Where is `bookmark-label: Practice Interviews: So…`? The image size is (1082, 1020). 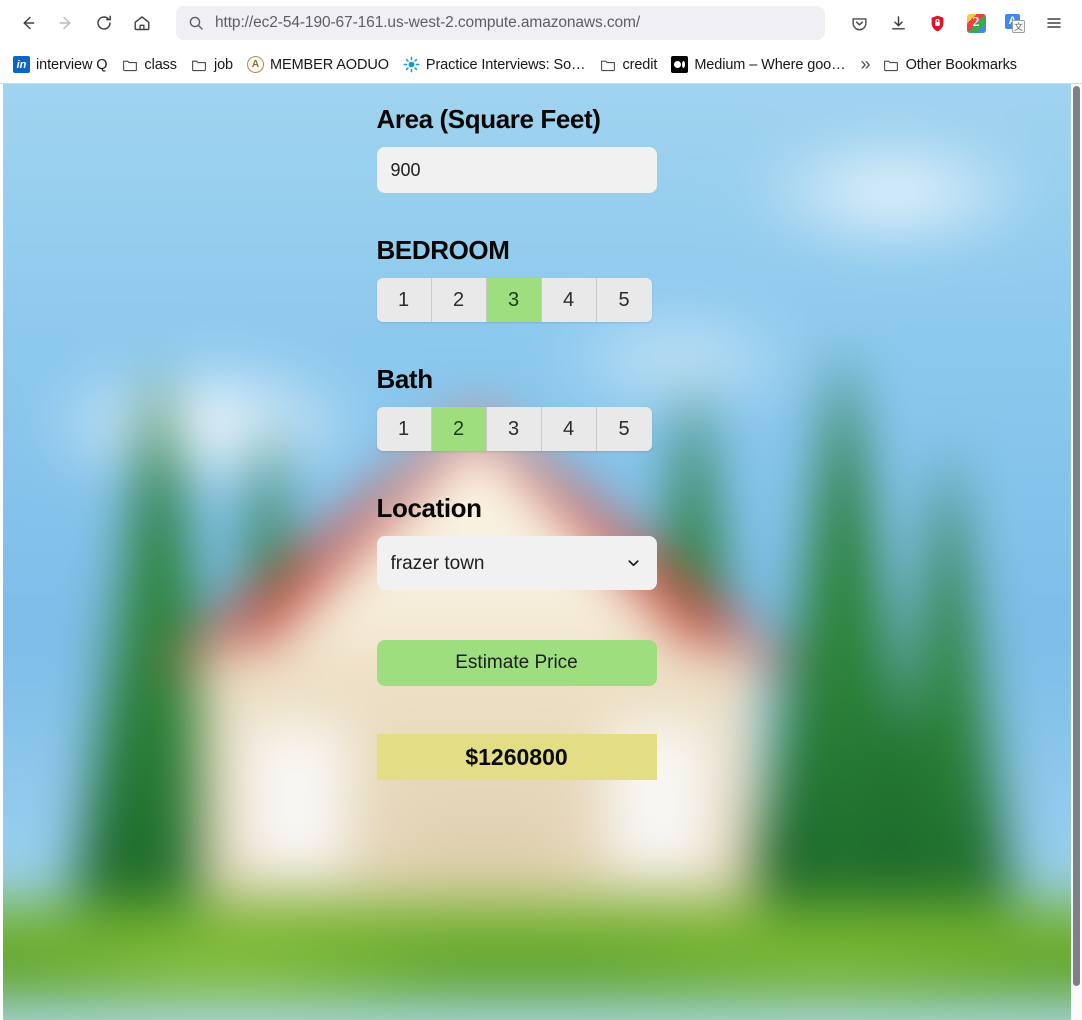 bookmark-label: Practice Interviews: So… is located at coordinates (505, 64).